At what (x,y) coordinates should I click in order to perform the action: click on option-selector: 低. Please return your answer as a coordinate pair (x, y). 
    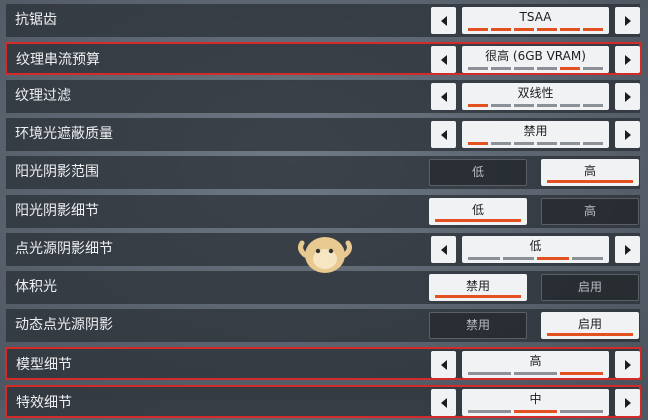
    Looking at the image, I should click on (535, 249).